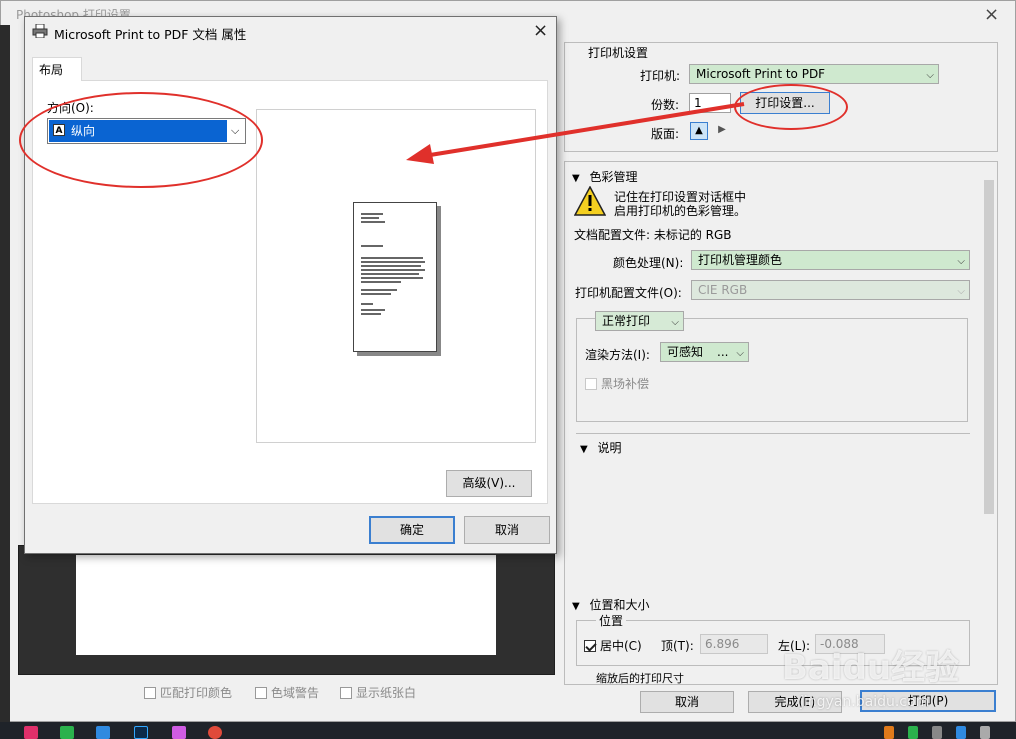  What do you see at coordinates (40, 31) in the screenshot?
I see `printer-icon` at bounding box center [40, 31].